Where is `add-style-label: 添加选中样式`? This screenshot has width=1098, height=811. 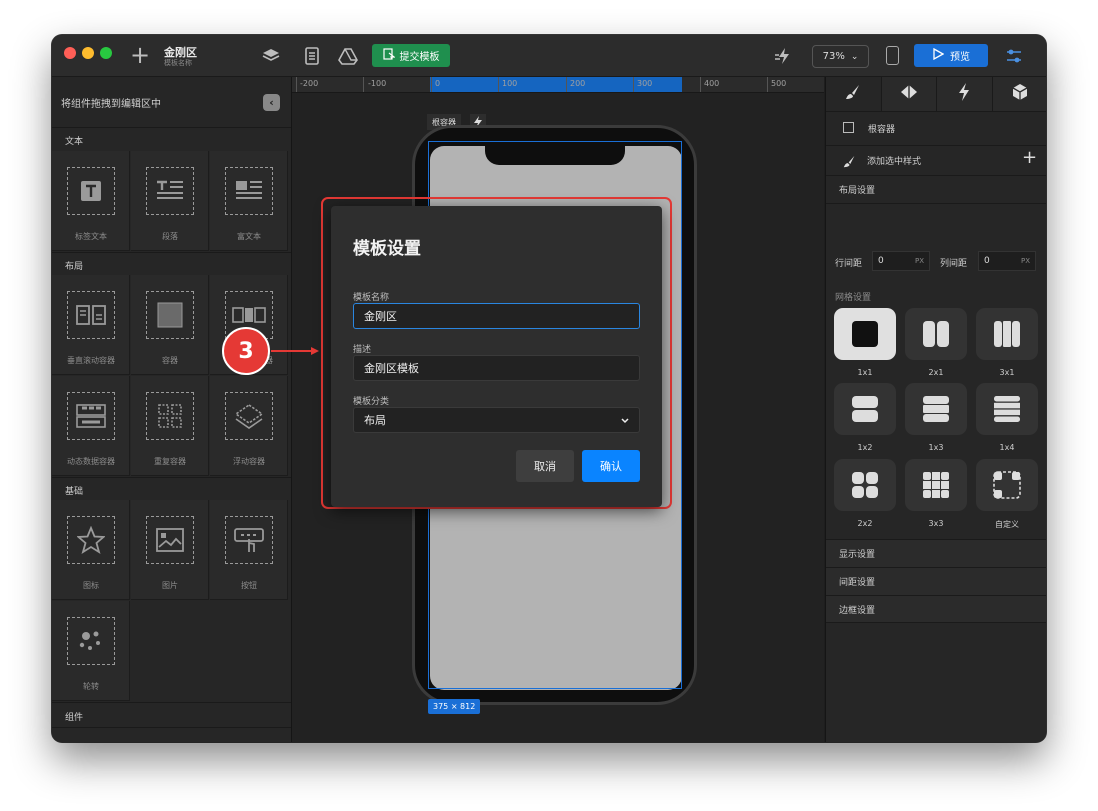 add-style-label: 添加选中样式 is located at coordinates (956, 160).